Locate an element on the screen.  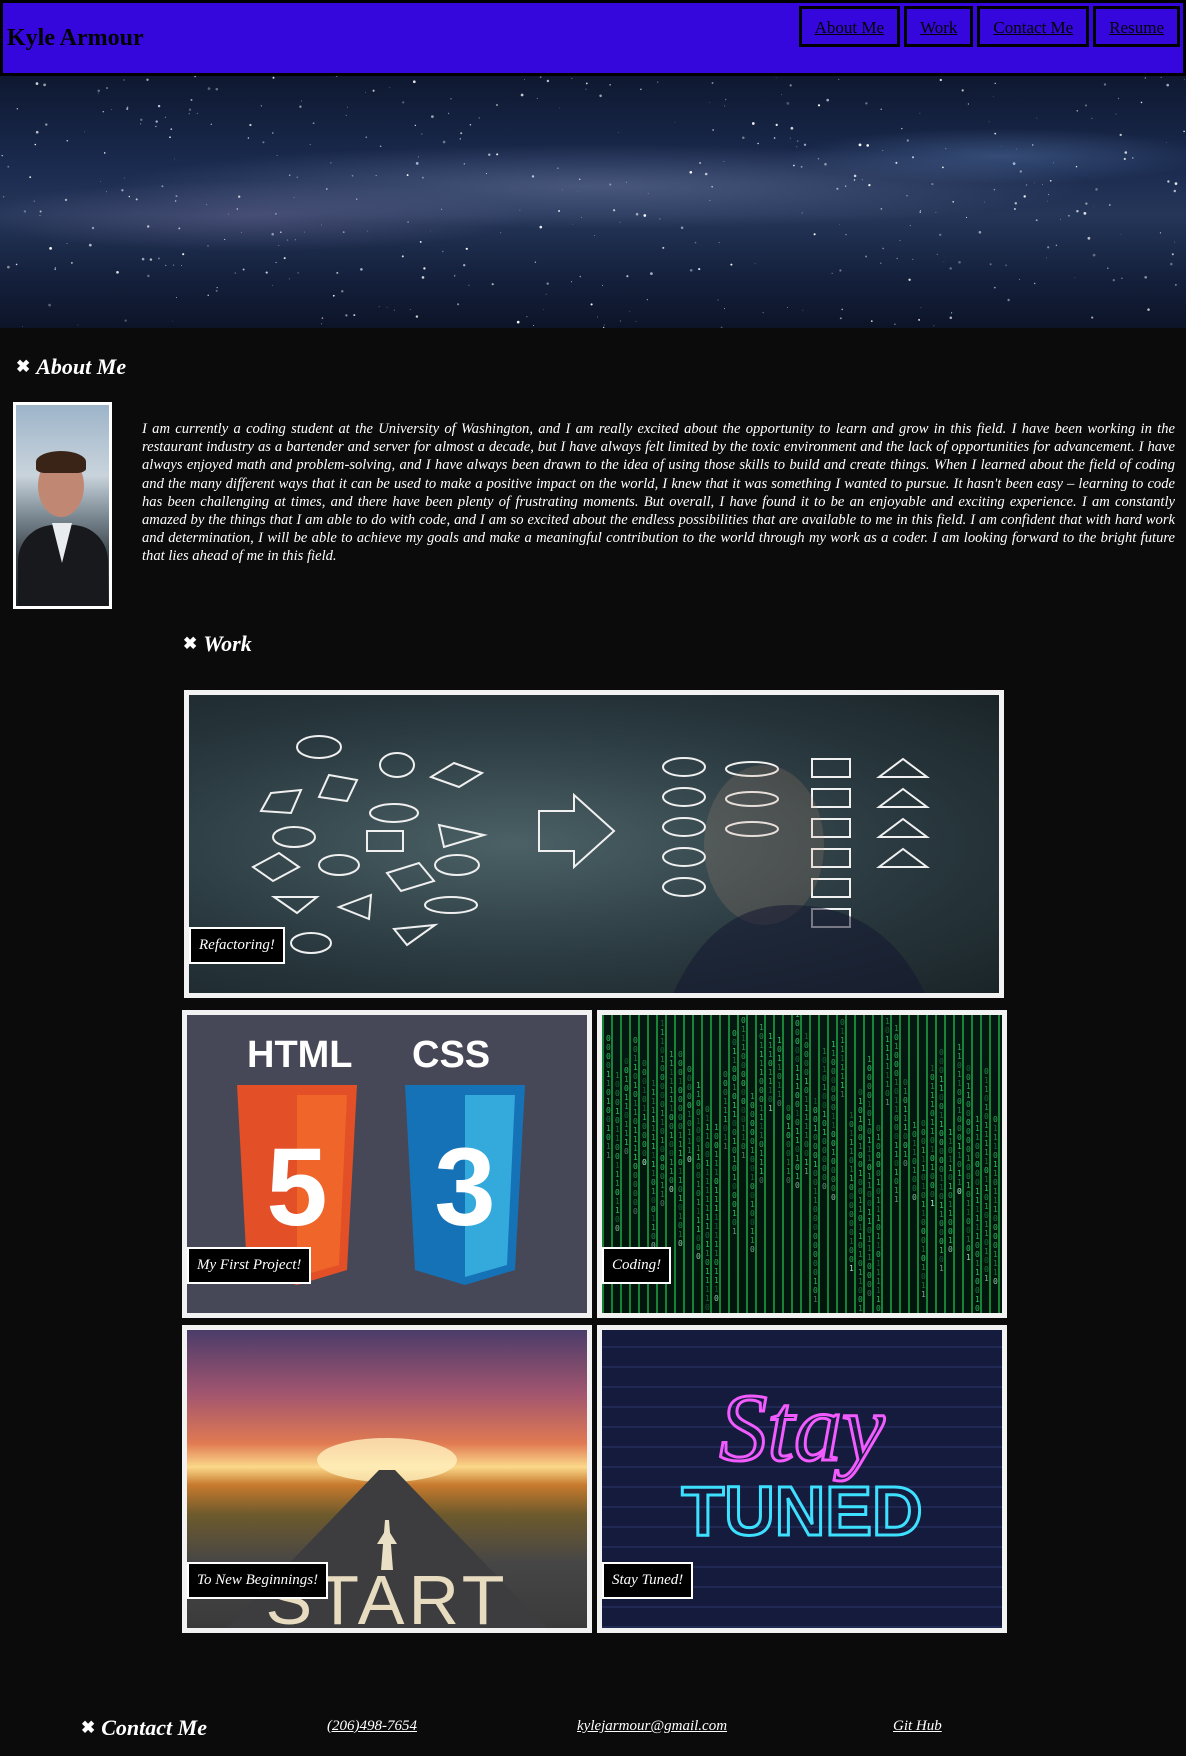
starfield is located at coordinates (593, 202).